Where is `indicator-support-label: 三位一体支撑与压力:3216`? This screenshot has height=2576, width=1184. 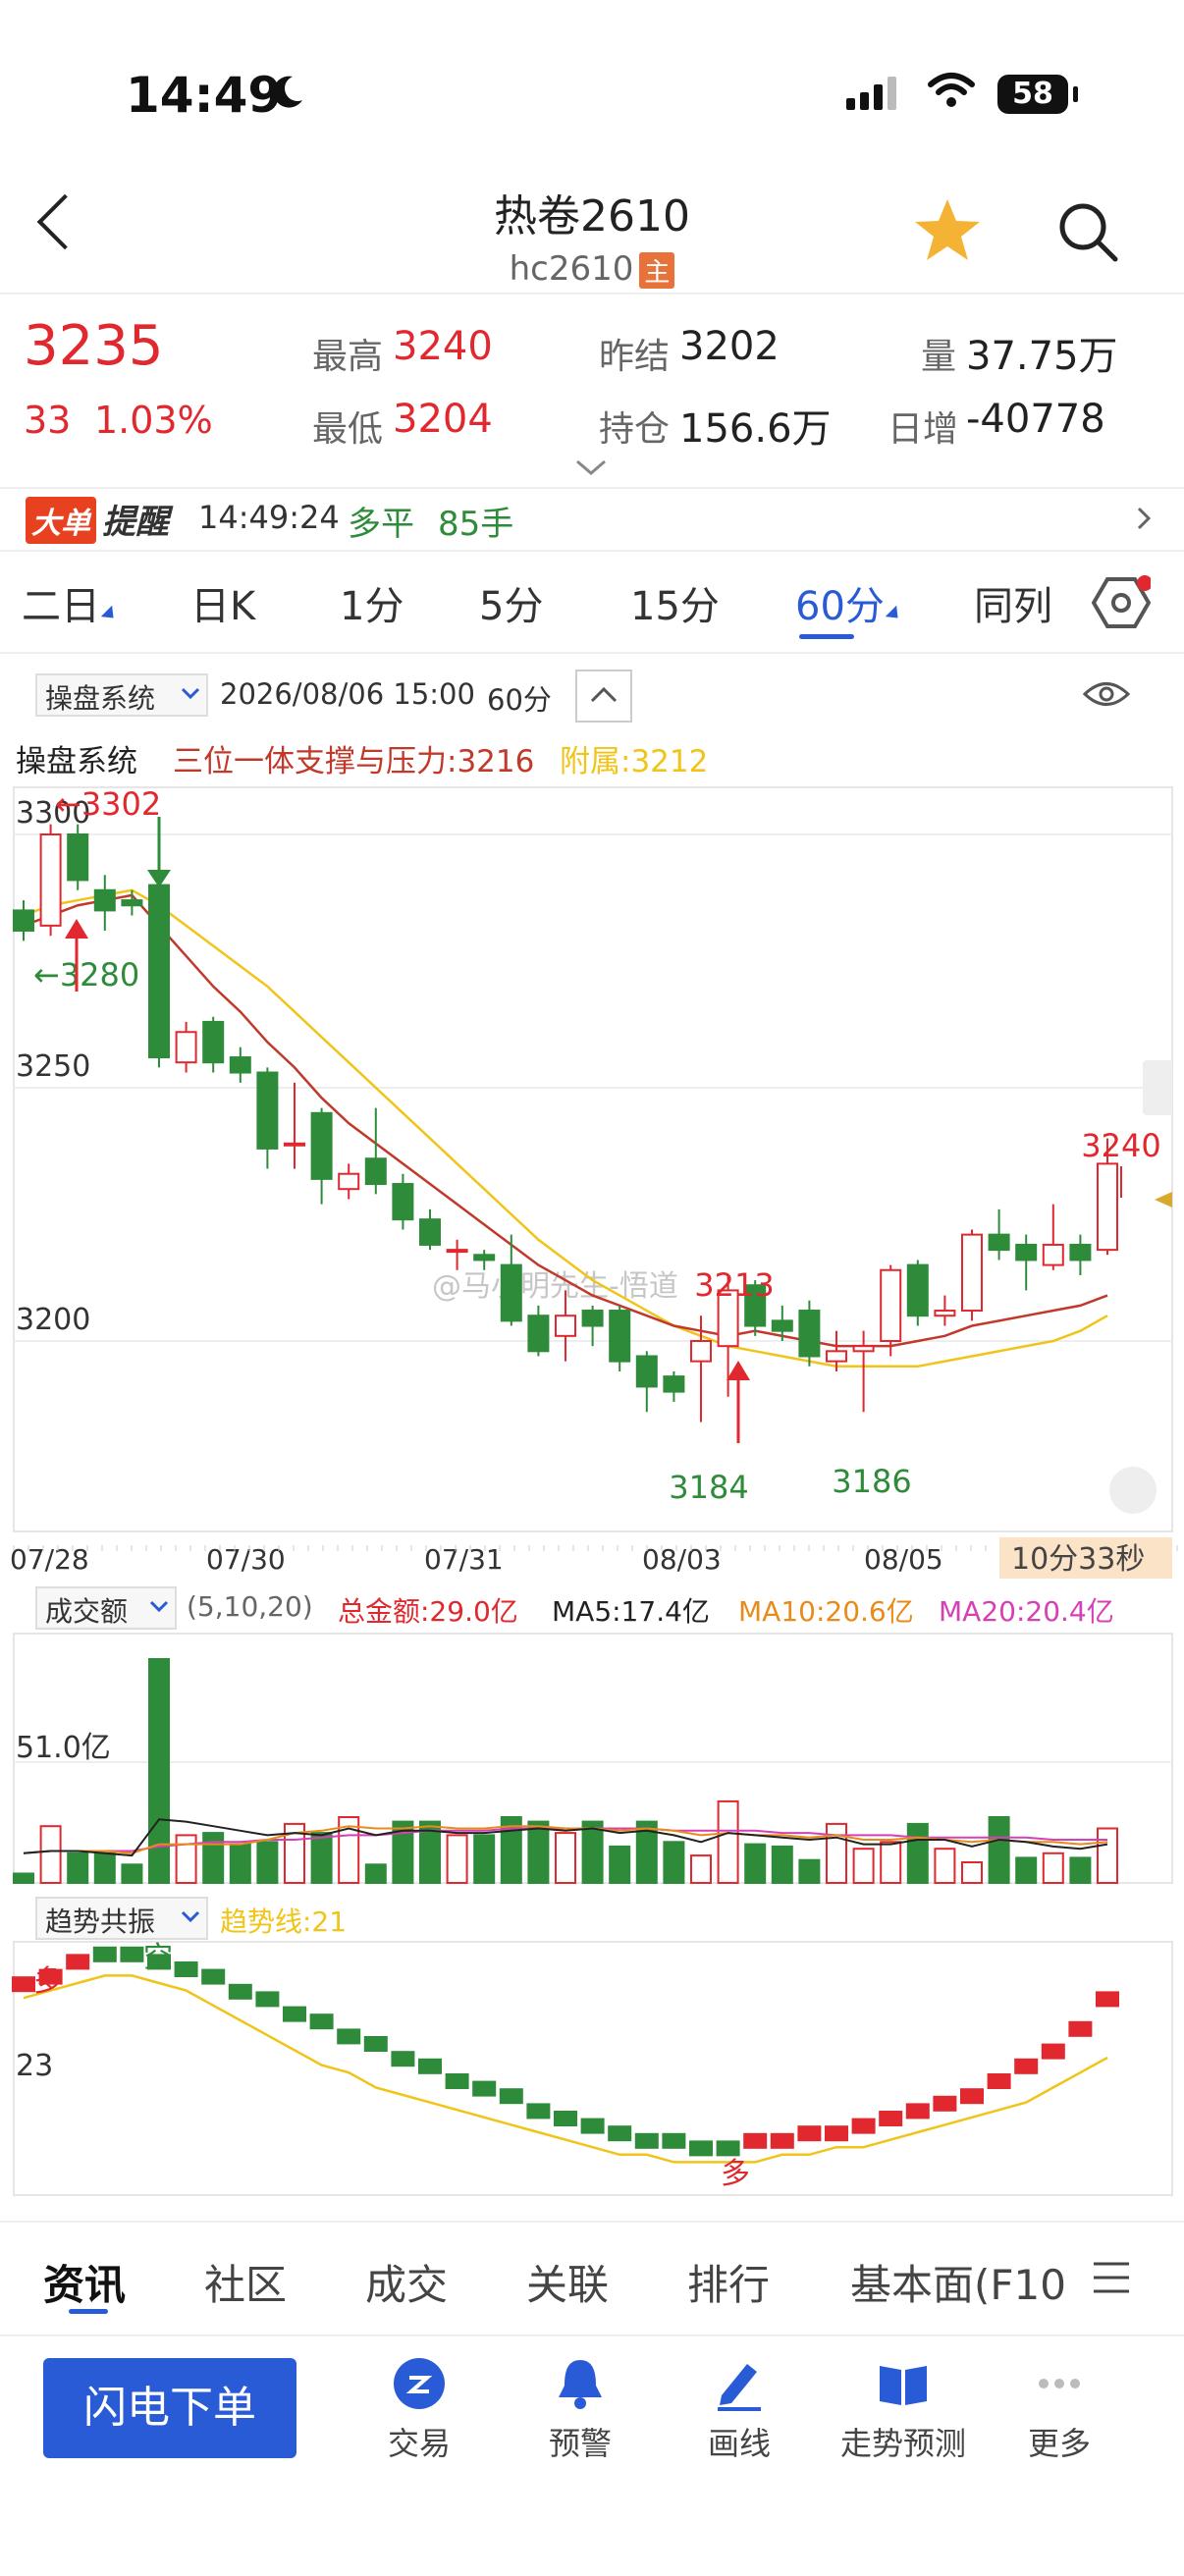
indicator-support-label: 三位一体支撑与压力:3216 is located at coordinates (354, 761).